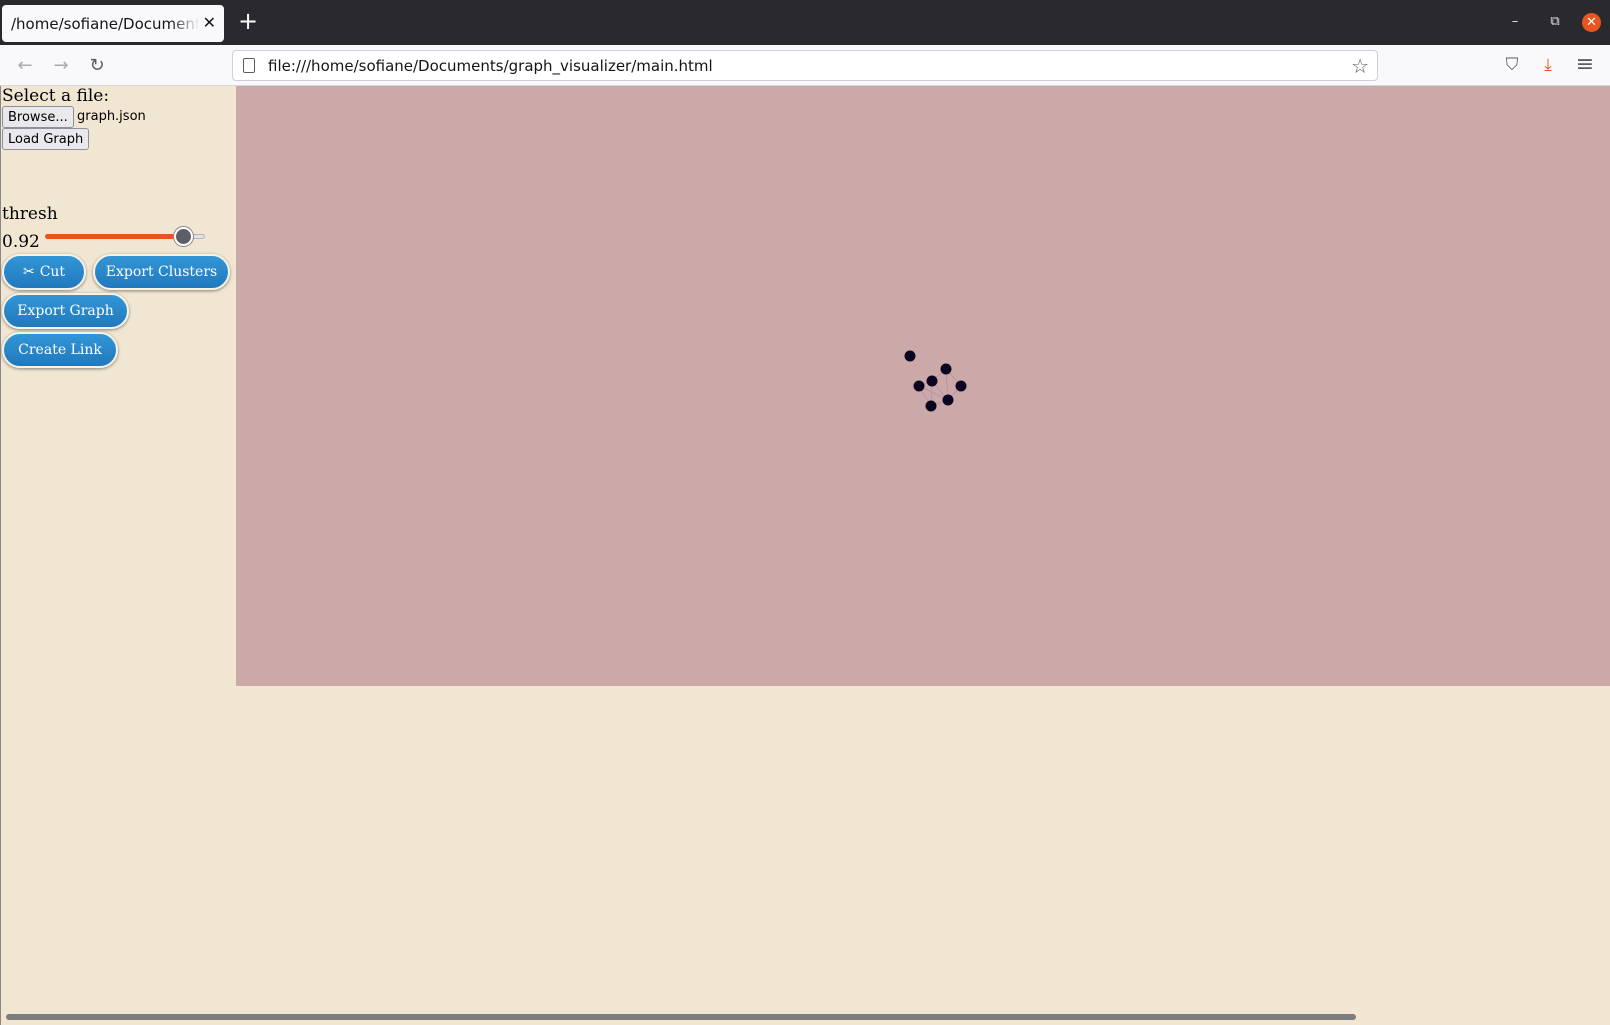 The width and height of the screenshot is (1610, 1025). I want to click on thresh-value: 0.92, so click(21, 242).